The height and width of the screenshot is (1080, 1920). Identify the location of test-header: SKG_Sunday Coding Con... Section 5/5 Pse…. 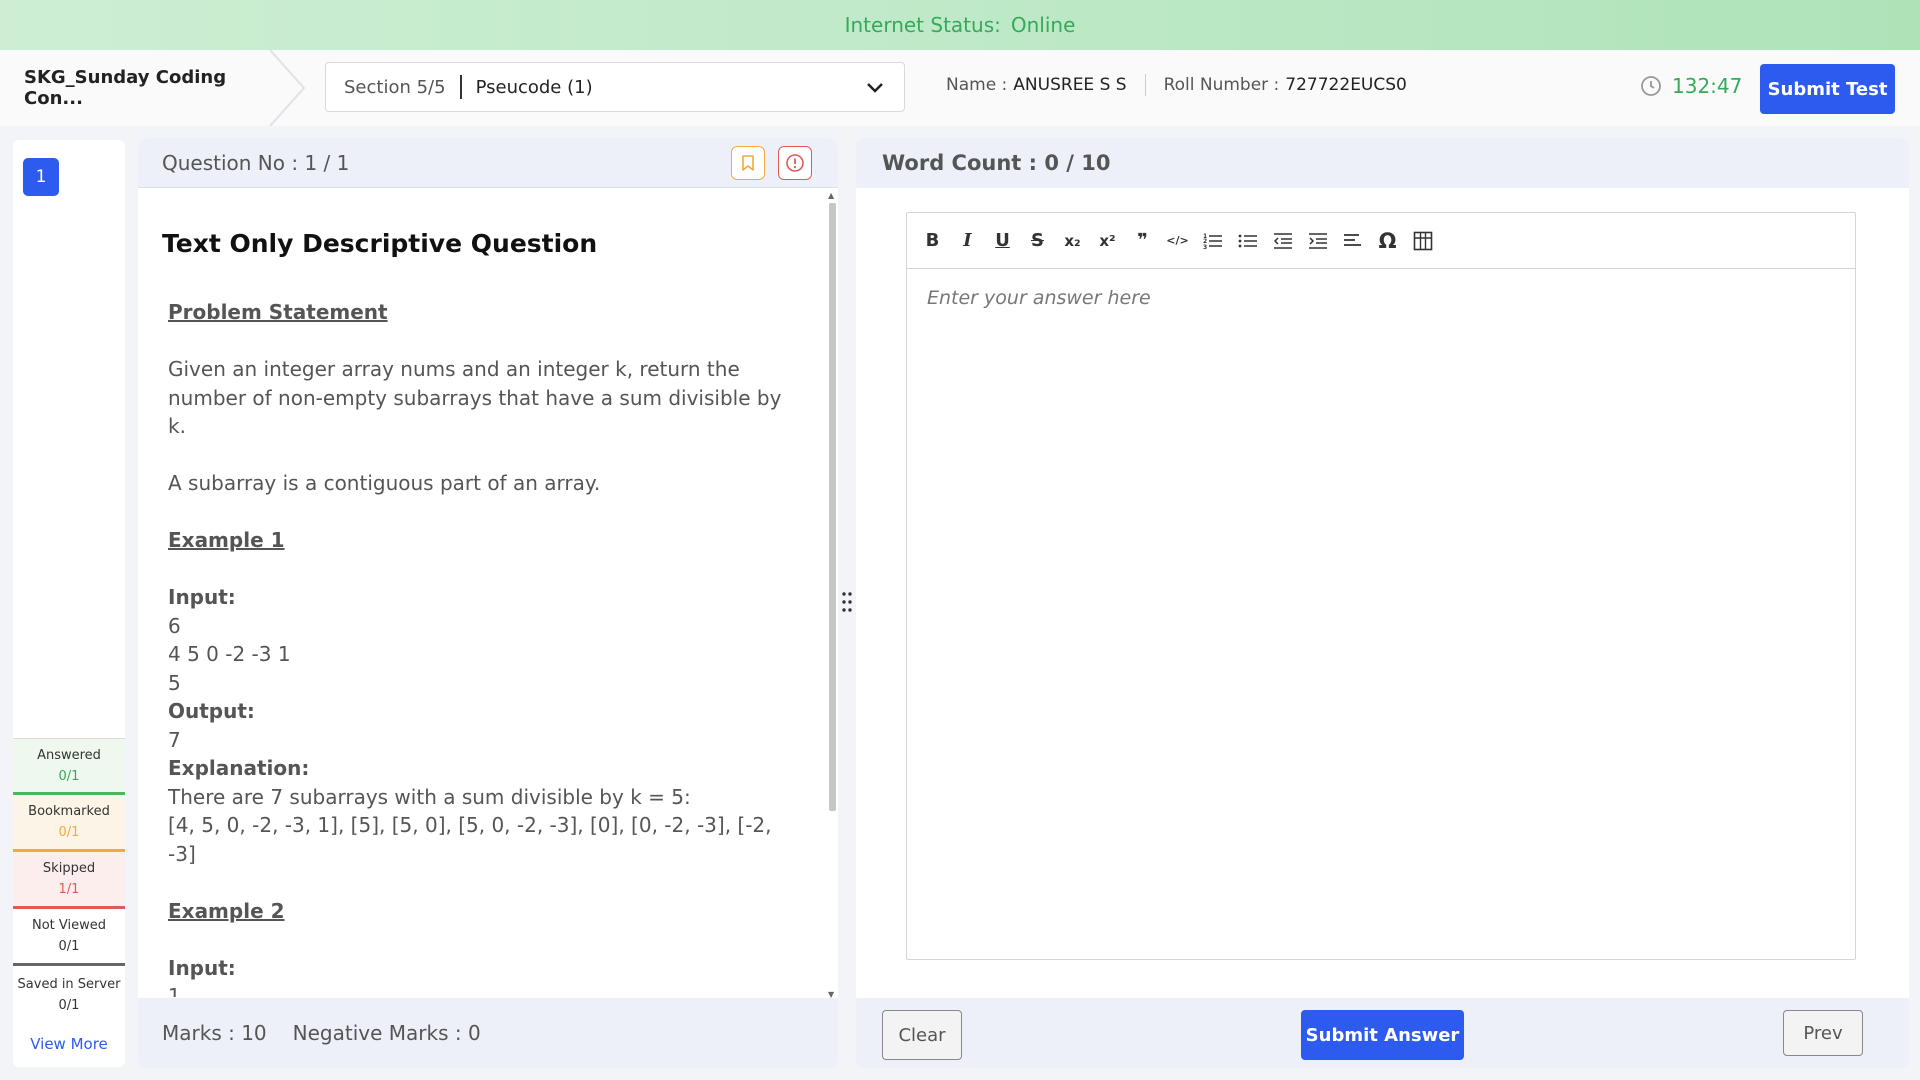
(960, 88).